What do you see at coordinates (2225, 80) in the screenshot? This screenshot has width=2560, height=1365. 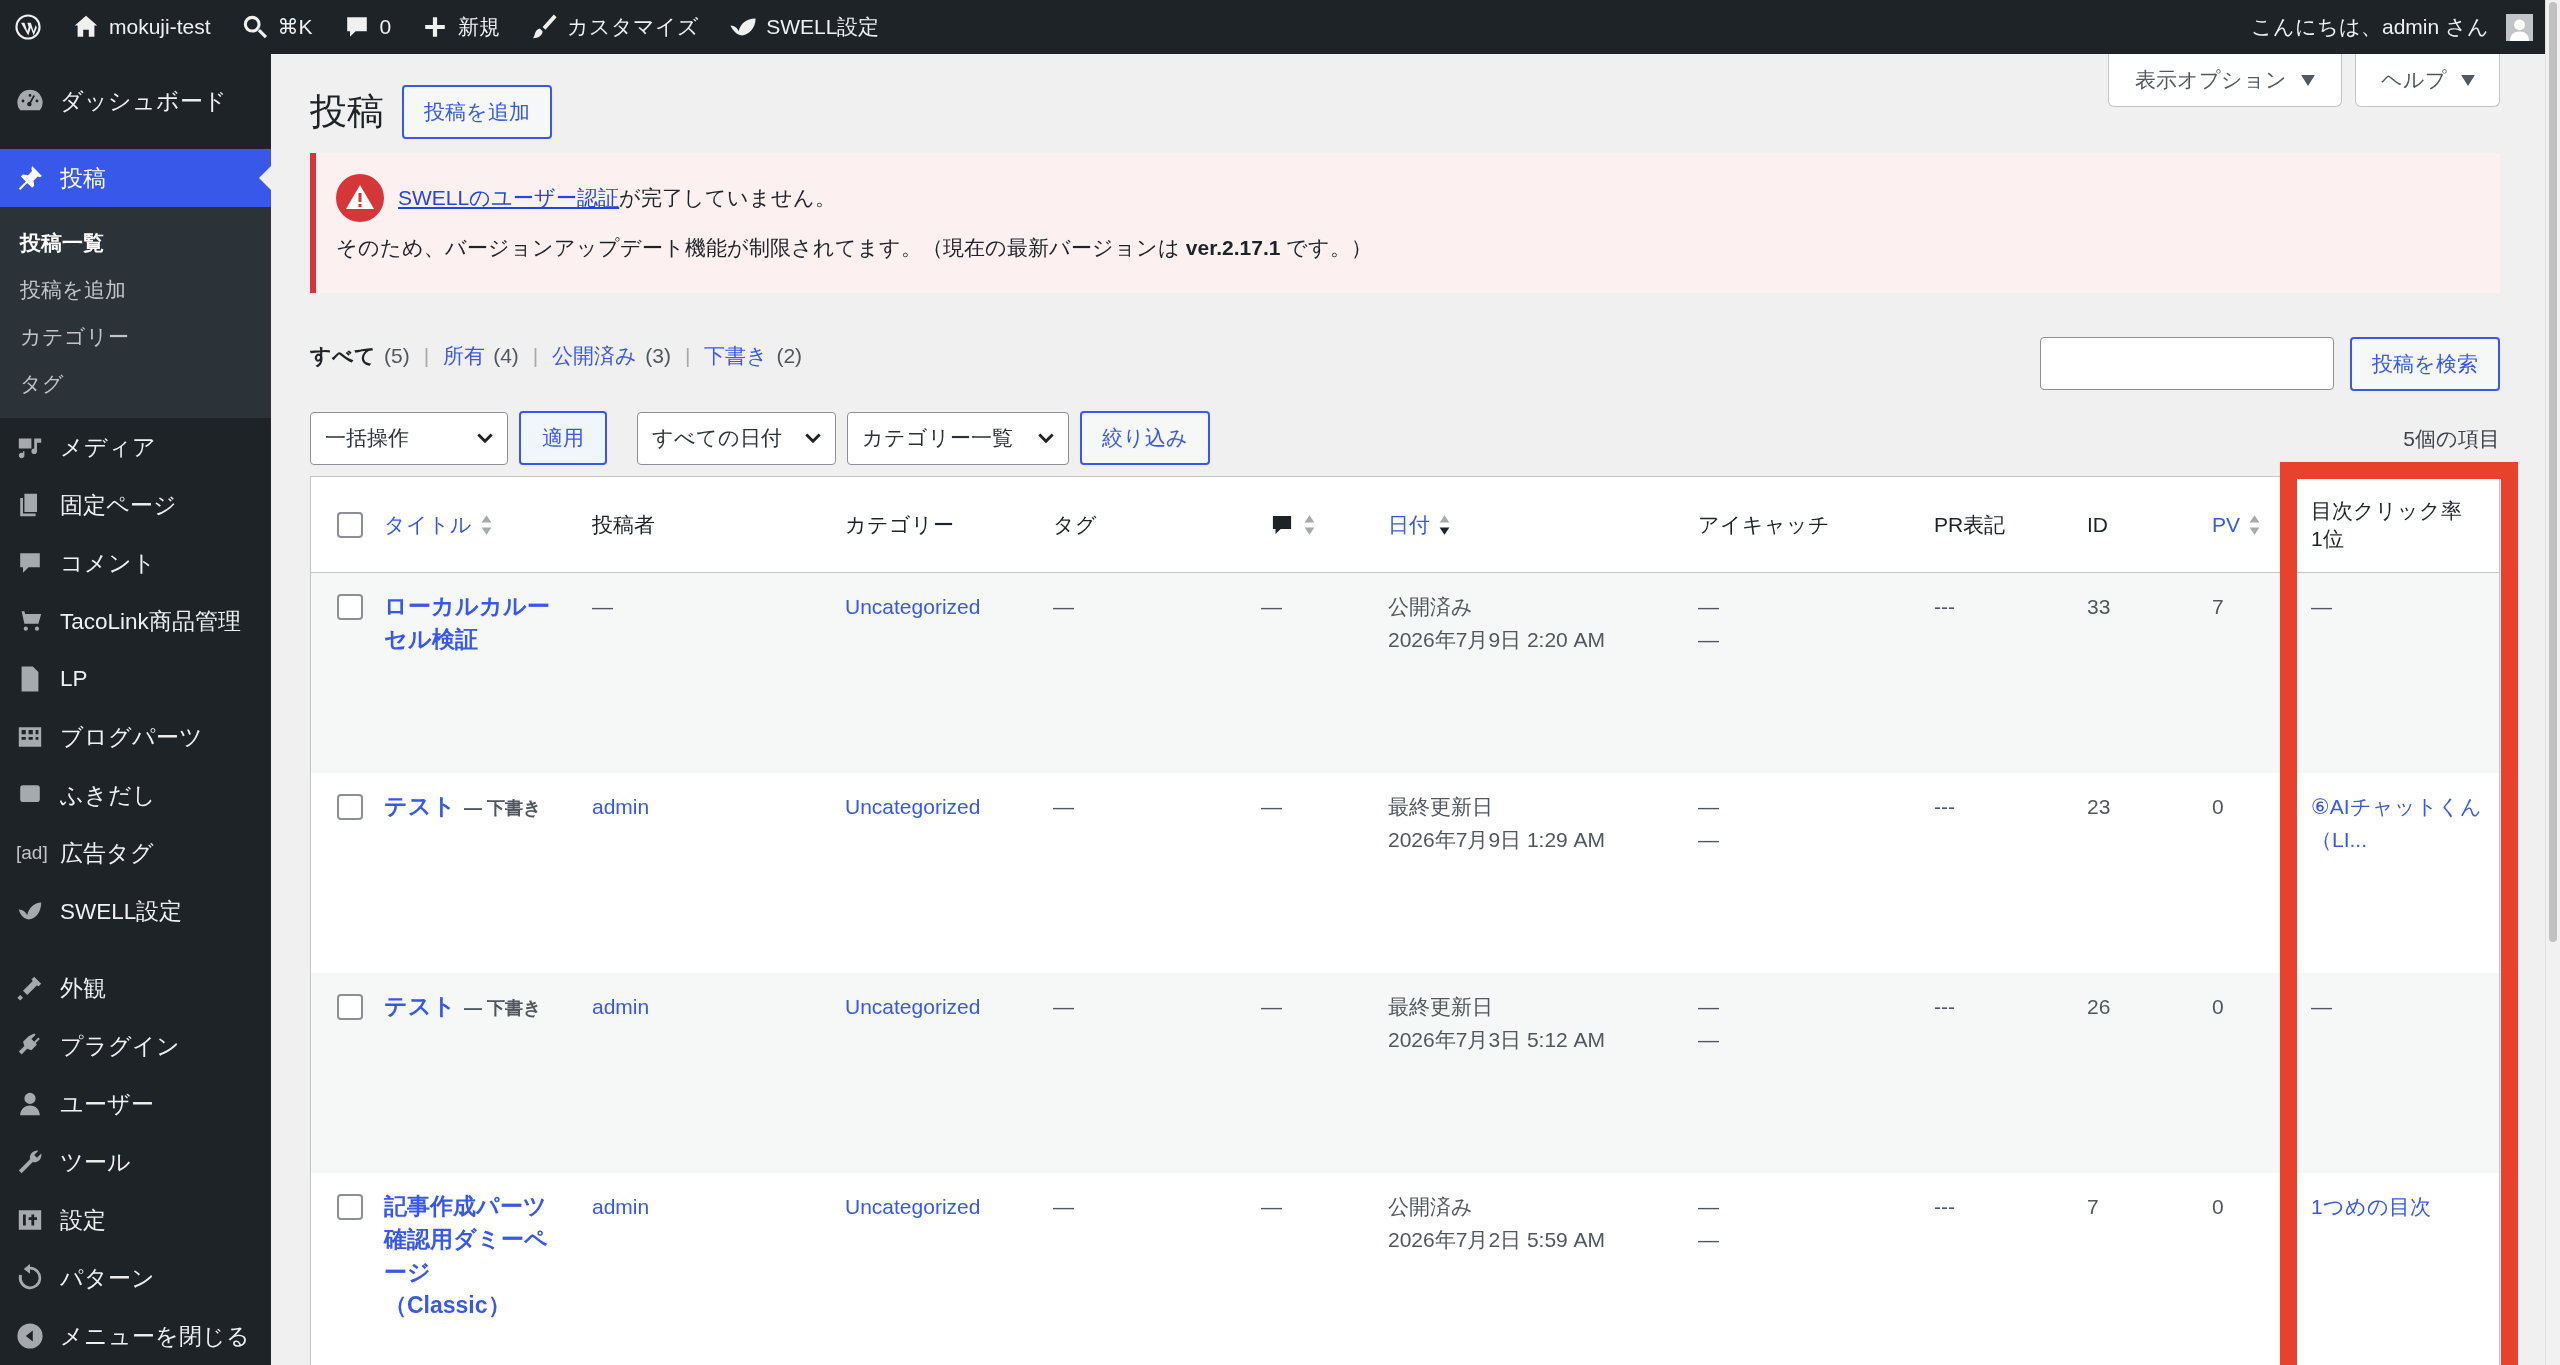 I see `screen-options-button: 表示オプション` at bounding box center [2225, 80].